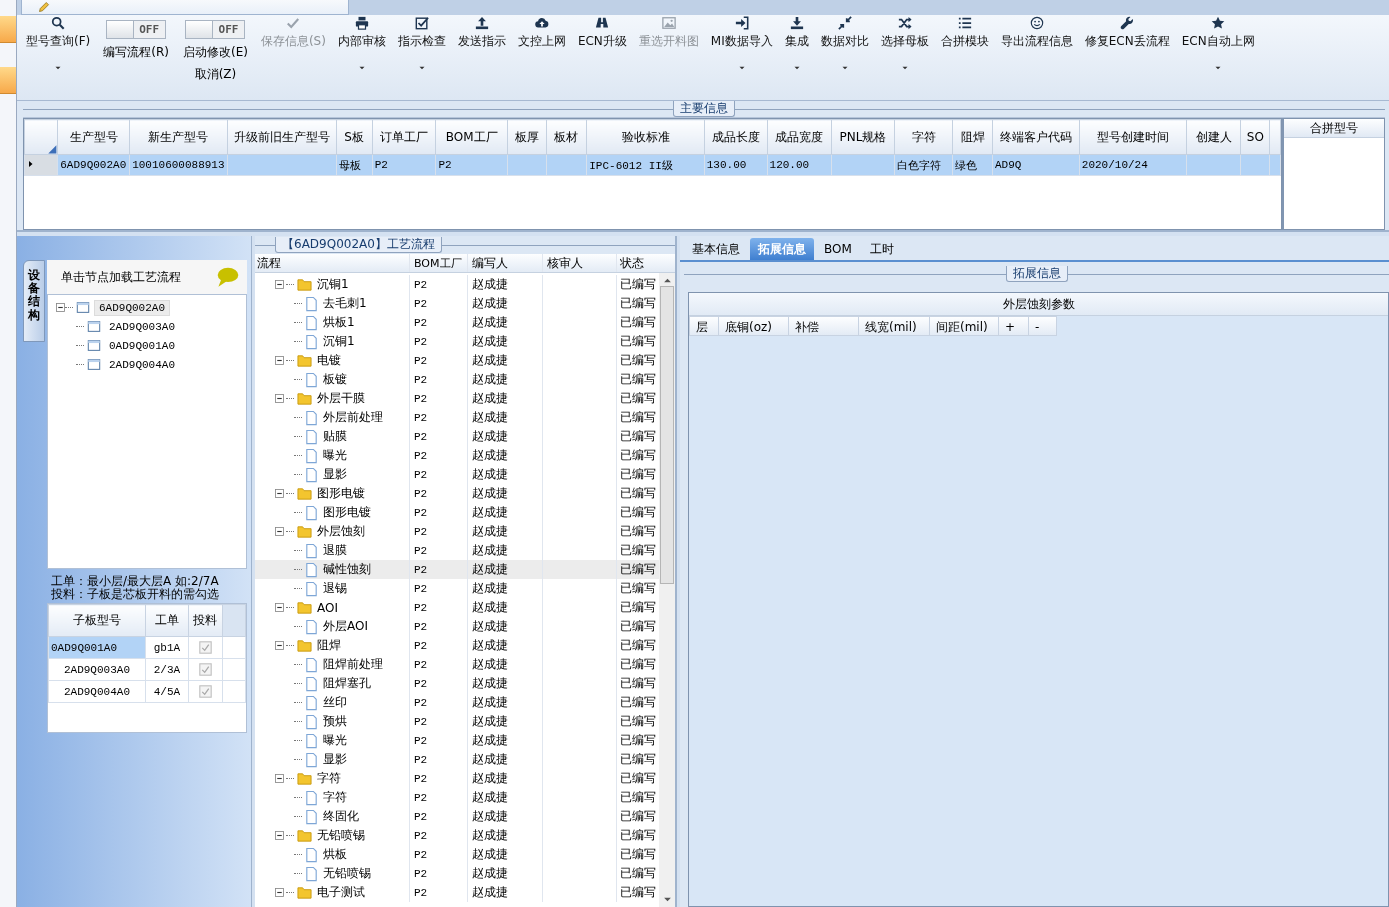 This screenshot has height=907, width=1389. Describe the element at coordinates (457, 360) in the screenshot. I see `tree-row: 电镀 P2 赵成捷 已编写` at that location.